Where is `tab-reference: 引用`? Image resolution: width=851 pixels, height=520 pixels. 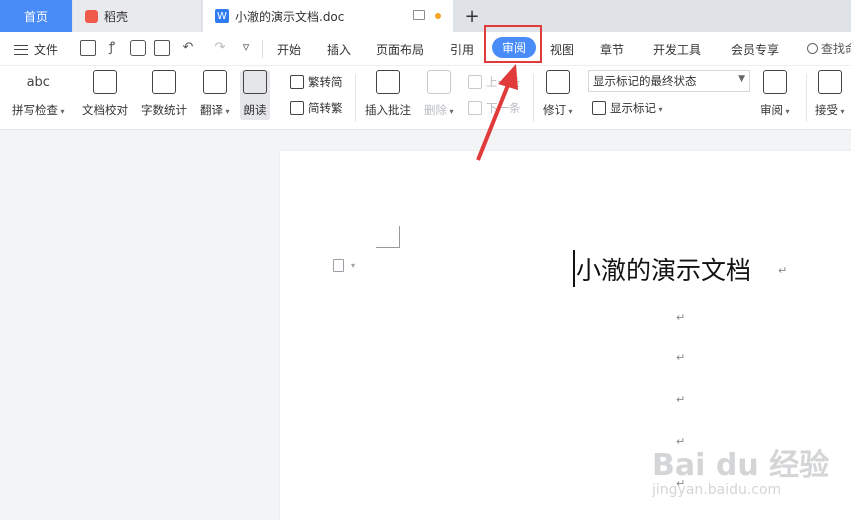
tab-reference: 引用 is located at coordinates (462, 49).